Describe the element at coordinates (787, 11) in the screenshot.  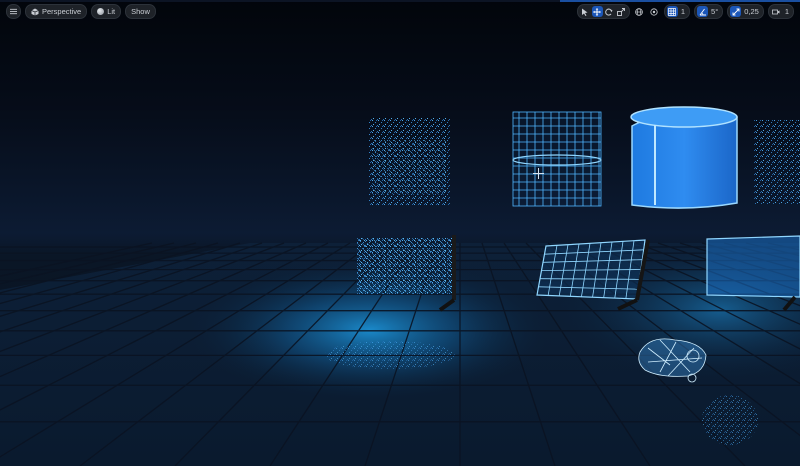
I see `camera-speed-value: 1` at that location.